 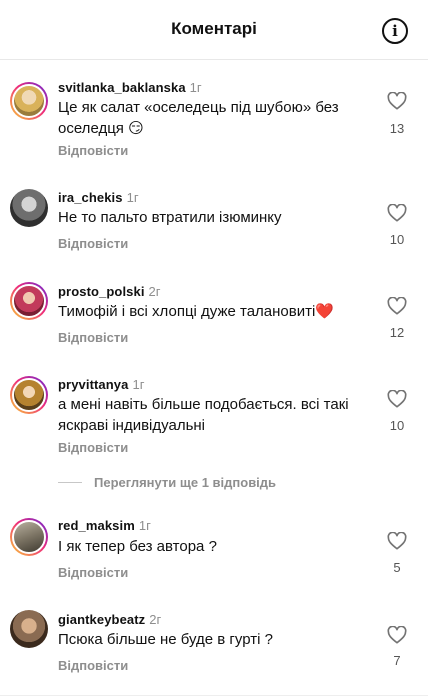 I want to click on page-title: Коментарі, so click(x=214, y=28).